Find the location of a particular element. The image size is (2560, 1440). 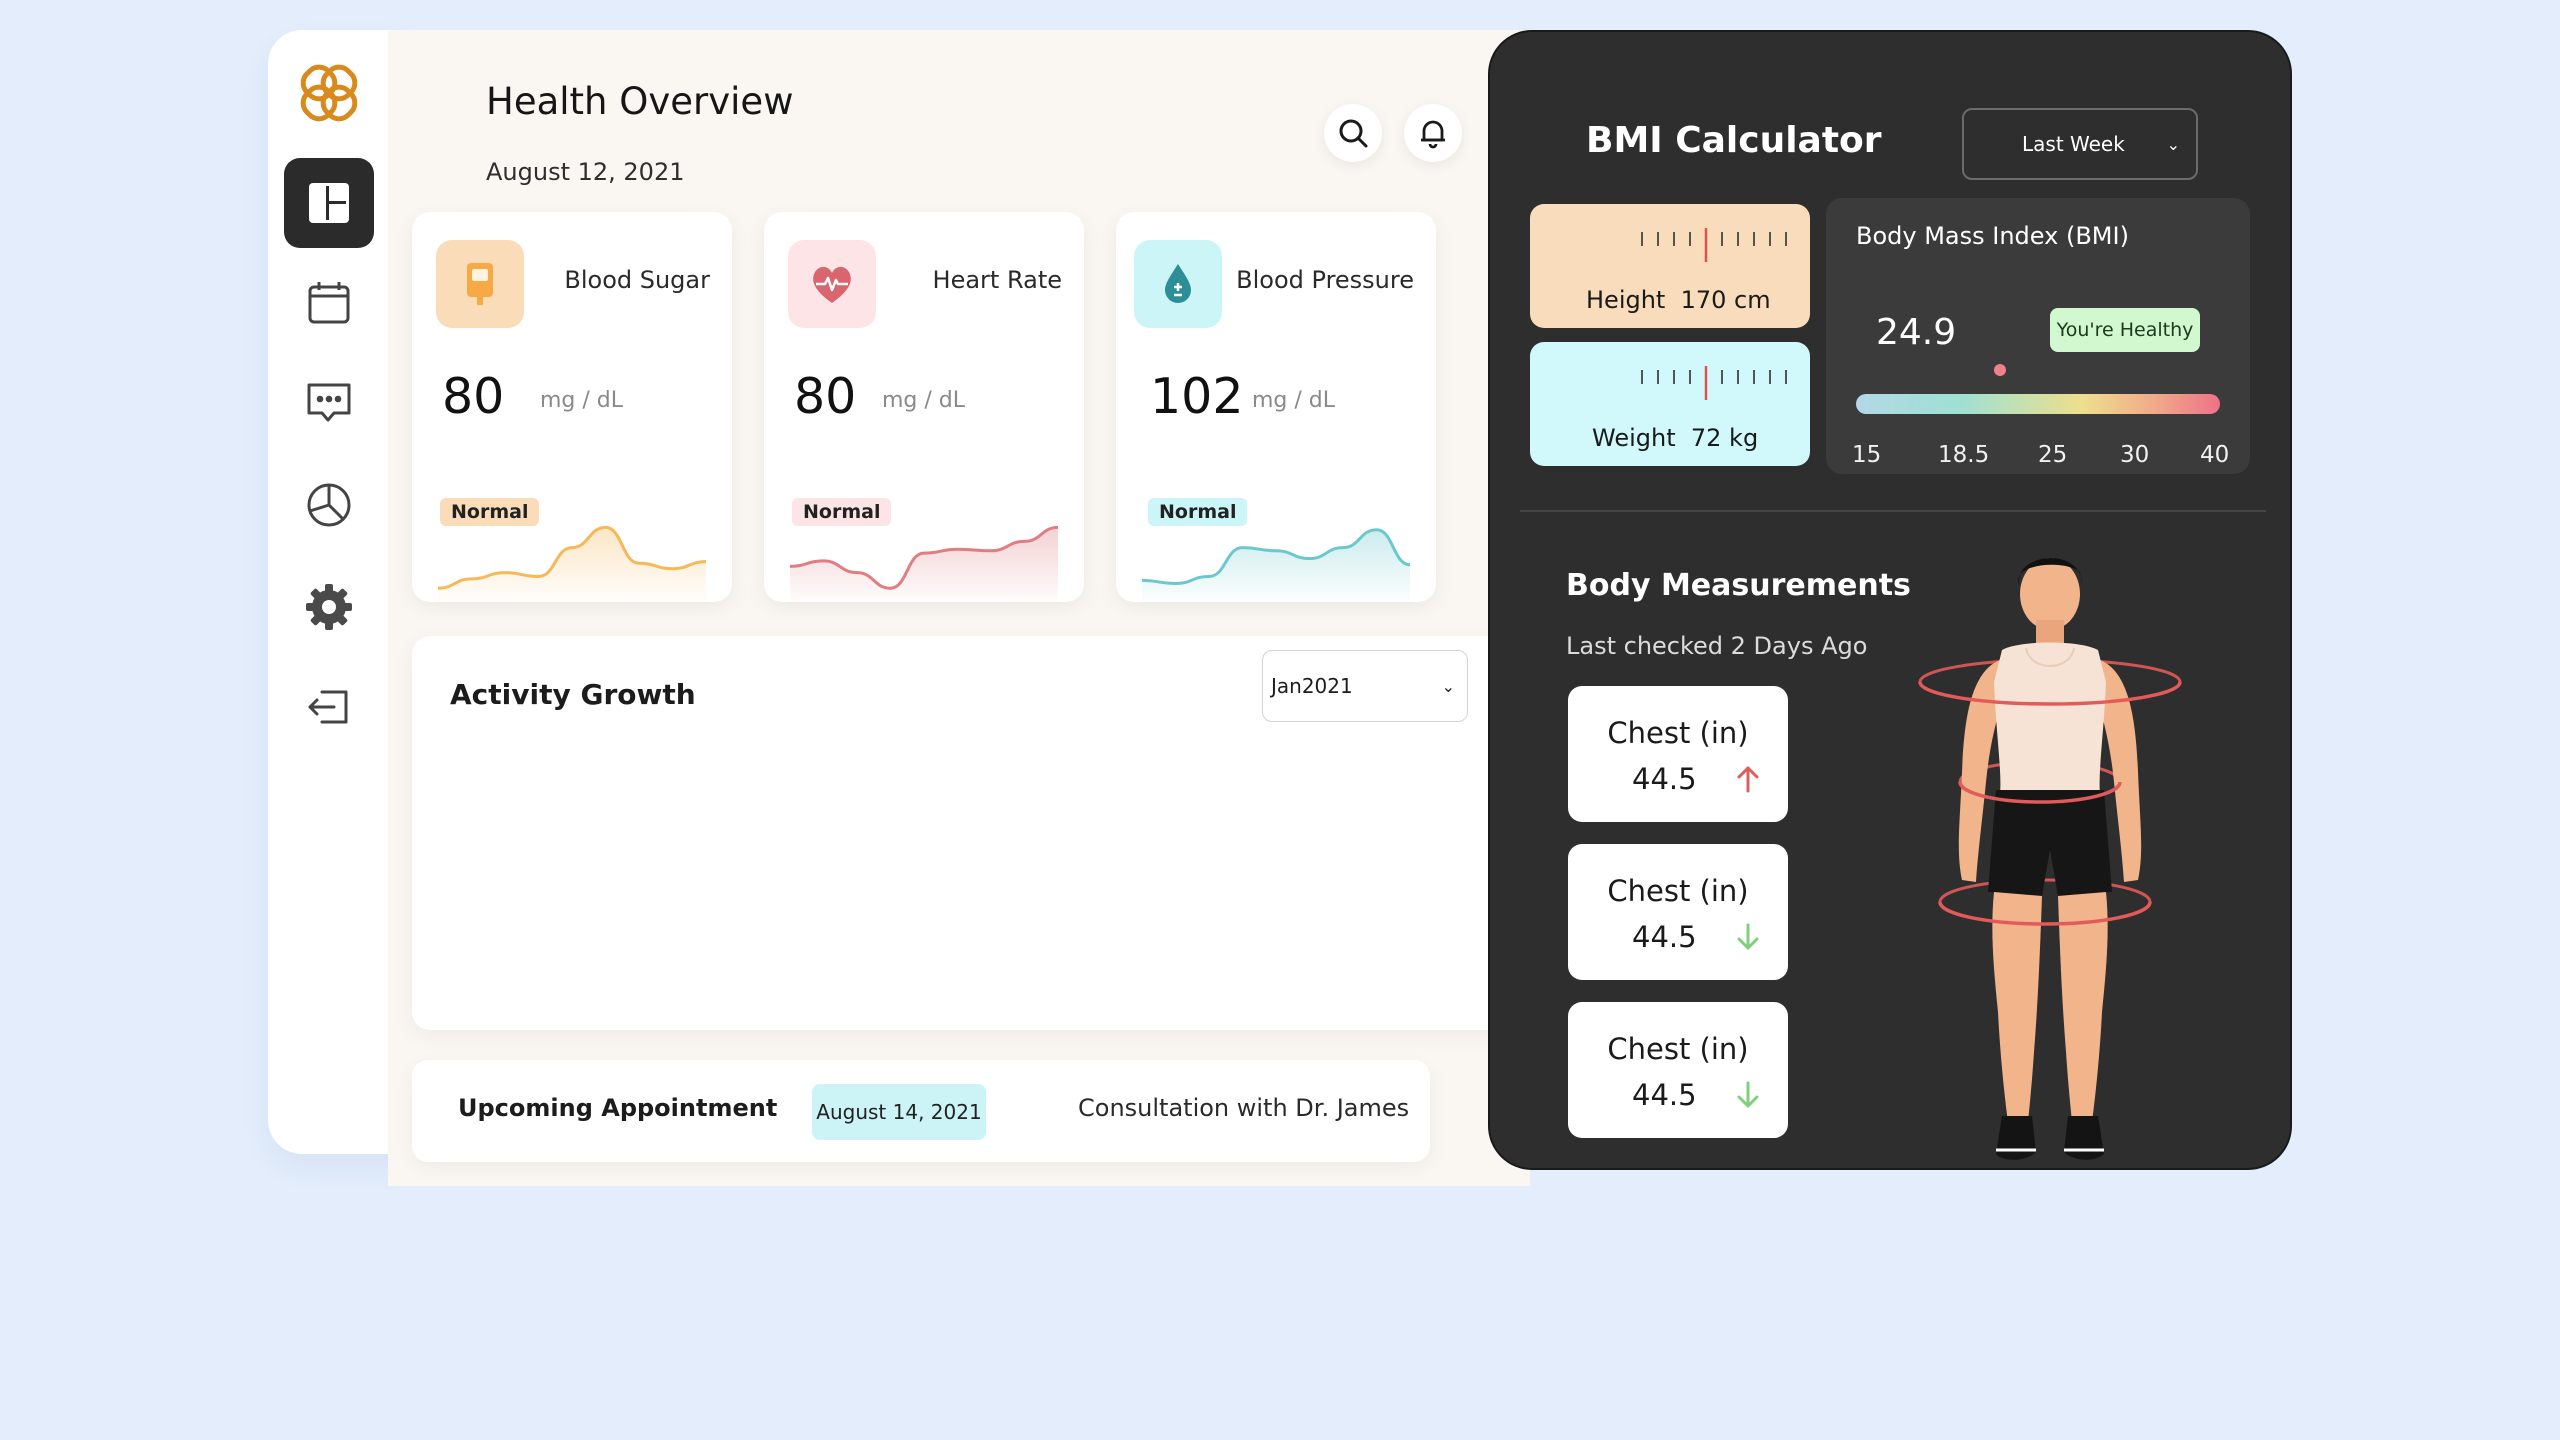

sidebar-item-reports is located at coordinates (329, 505).